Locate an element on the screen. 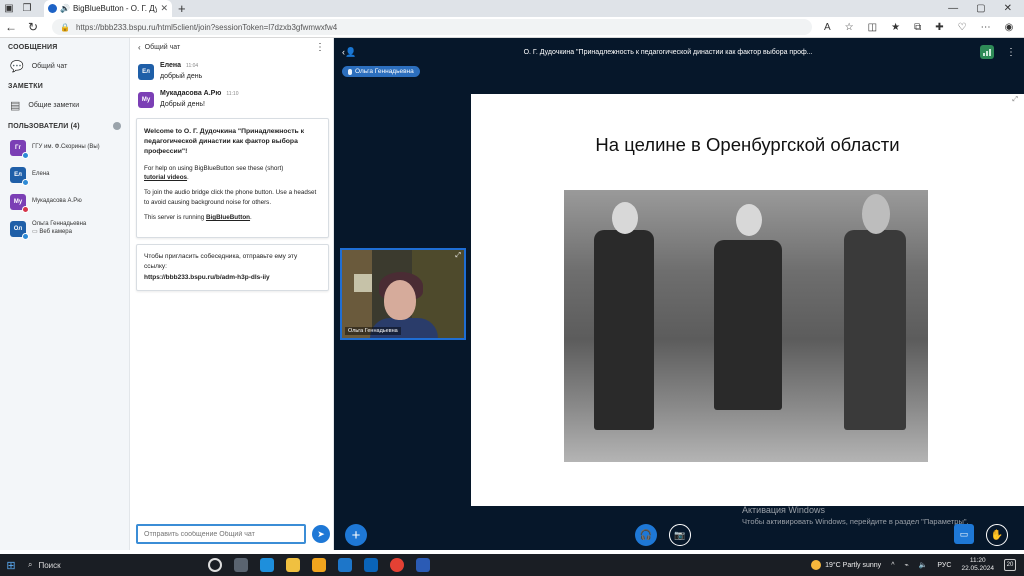 This screenshot has width=1024, height=576. raise-hand-button: ✋ is located at coordinates (997, 535).